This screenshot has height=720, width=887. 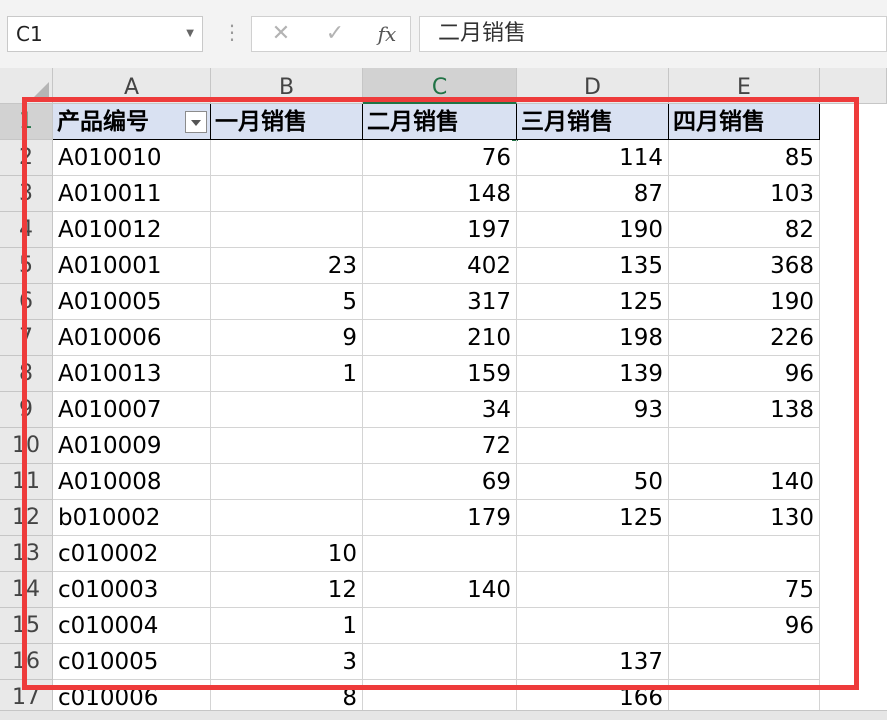 What do you see at coordinates (26, 446) in the screenshot?
I see `row-header: 10` at bounding box center [26, 446].